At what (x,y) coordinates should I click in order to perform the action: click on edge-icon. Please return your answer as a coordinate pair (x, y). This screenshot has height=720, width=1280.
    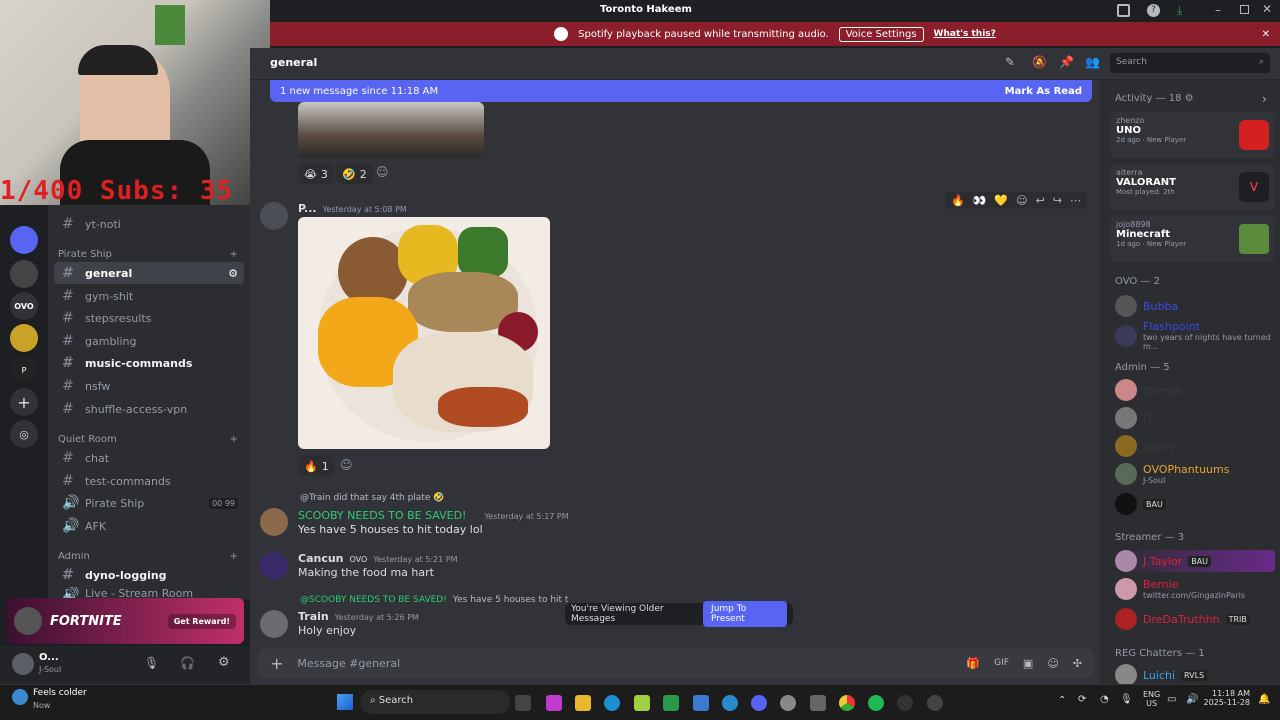
    Looking at the image, I should click on (612, 703).